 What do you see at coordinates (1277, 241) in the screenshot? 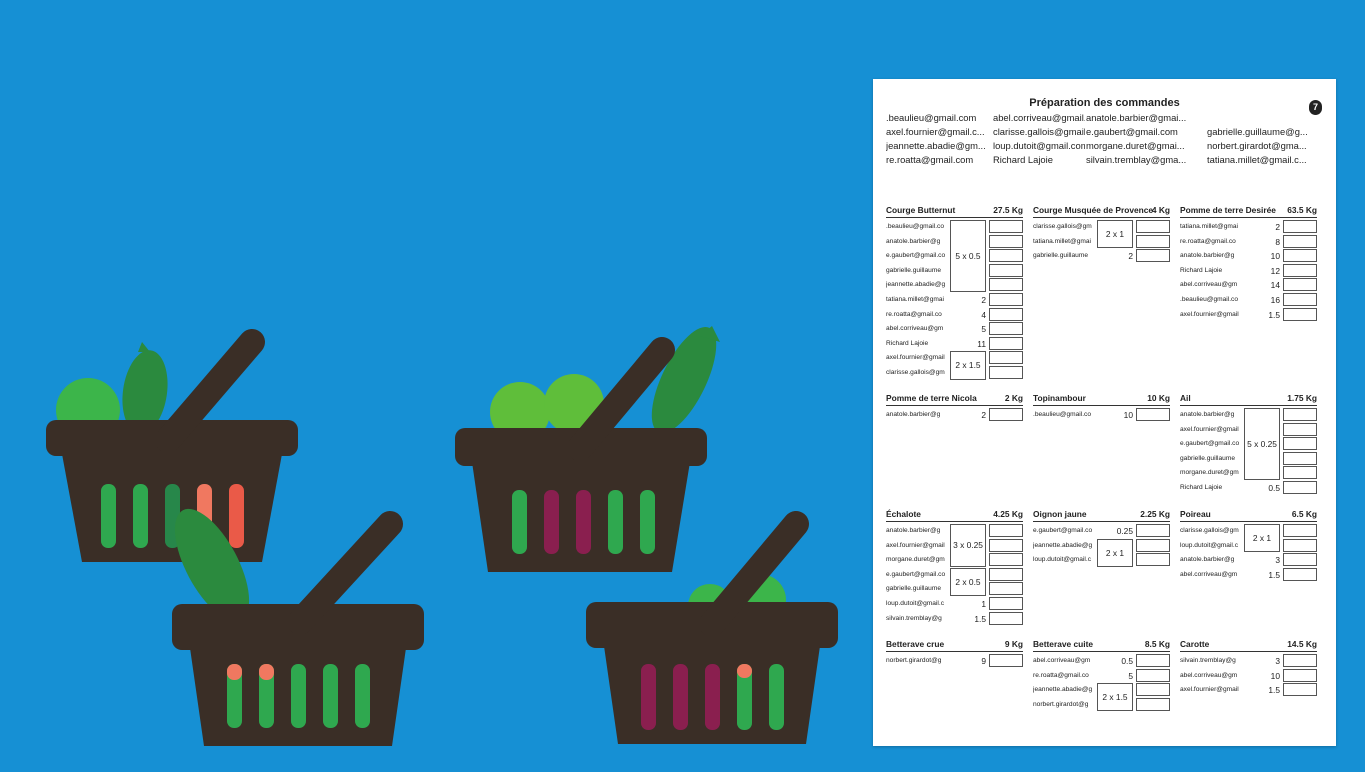
I see `order-quantity: 8` at bounding box center [1277, 241].